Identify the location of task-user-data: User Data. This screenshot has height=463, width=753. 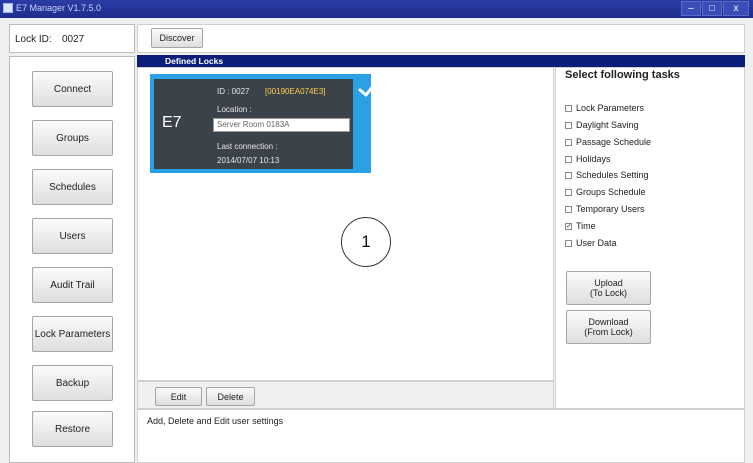
(591, 243).